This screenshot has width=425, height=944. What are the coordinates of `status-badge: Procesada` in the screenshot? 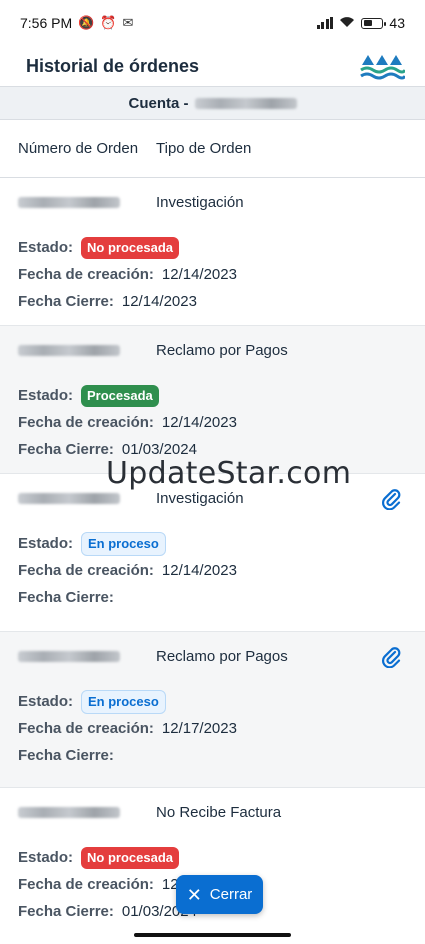 It's located at (120, 395).